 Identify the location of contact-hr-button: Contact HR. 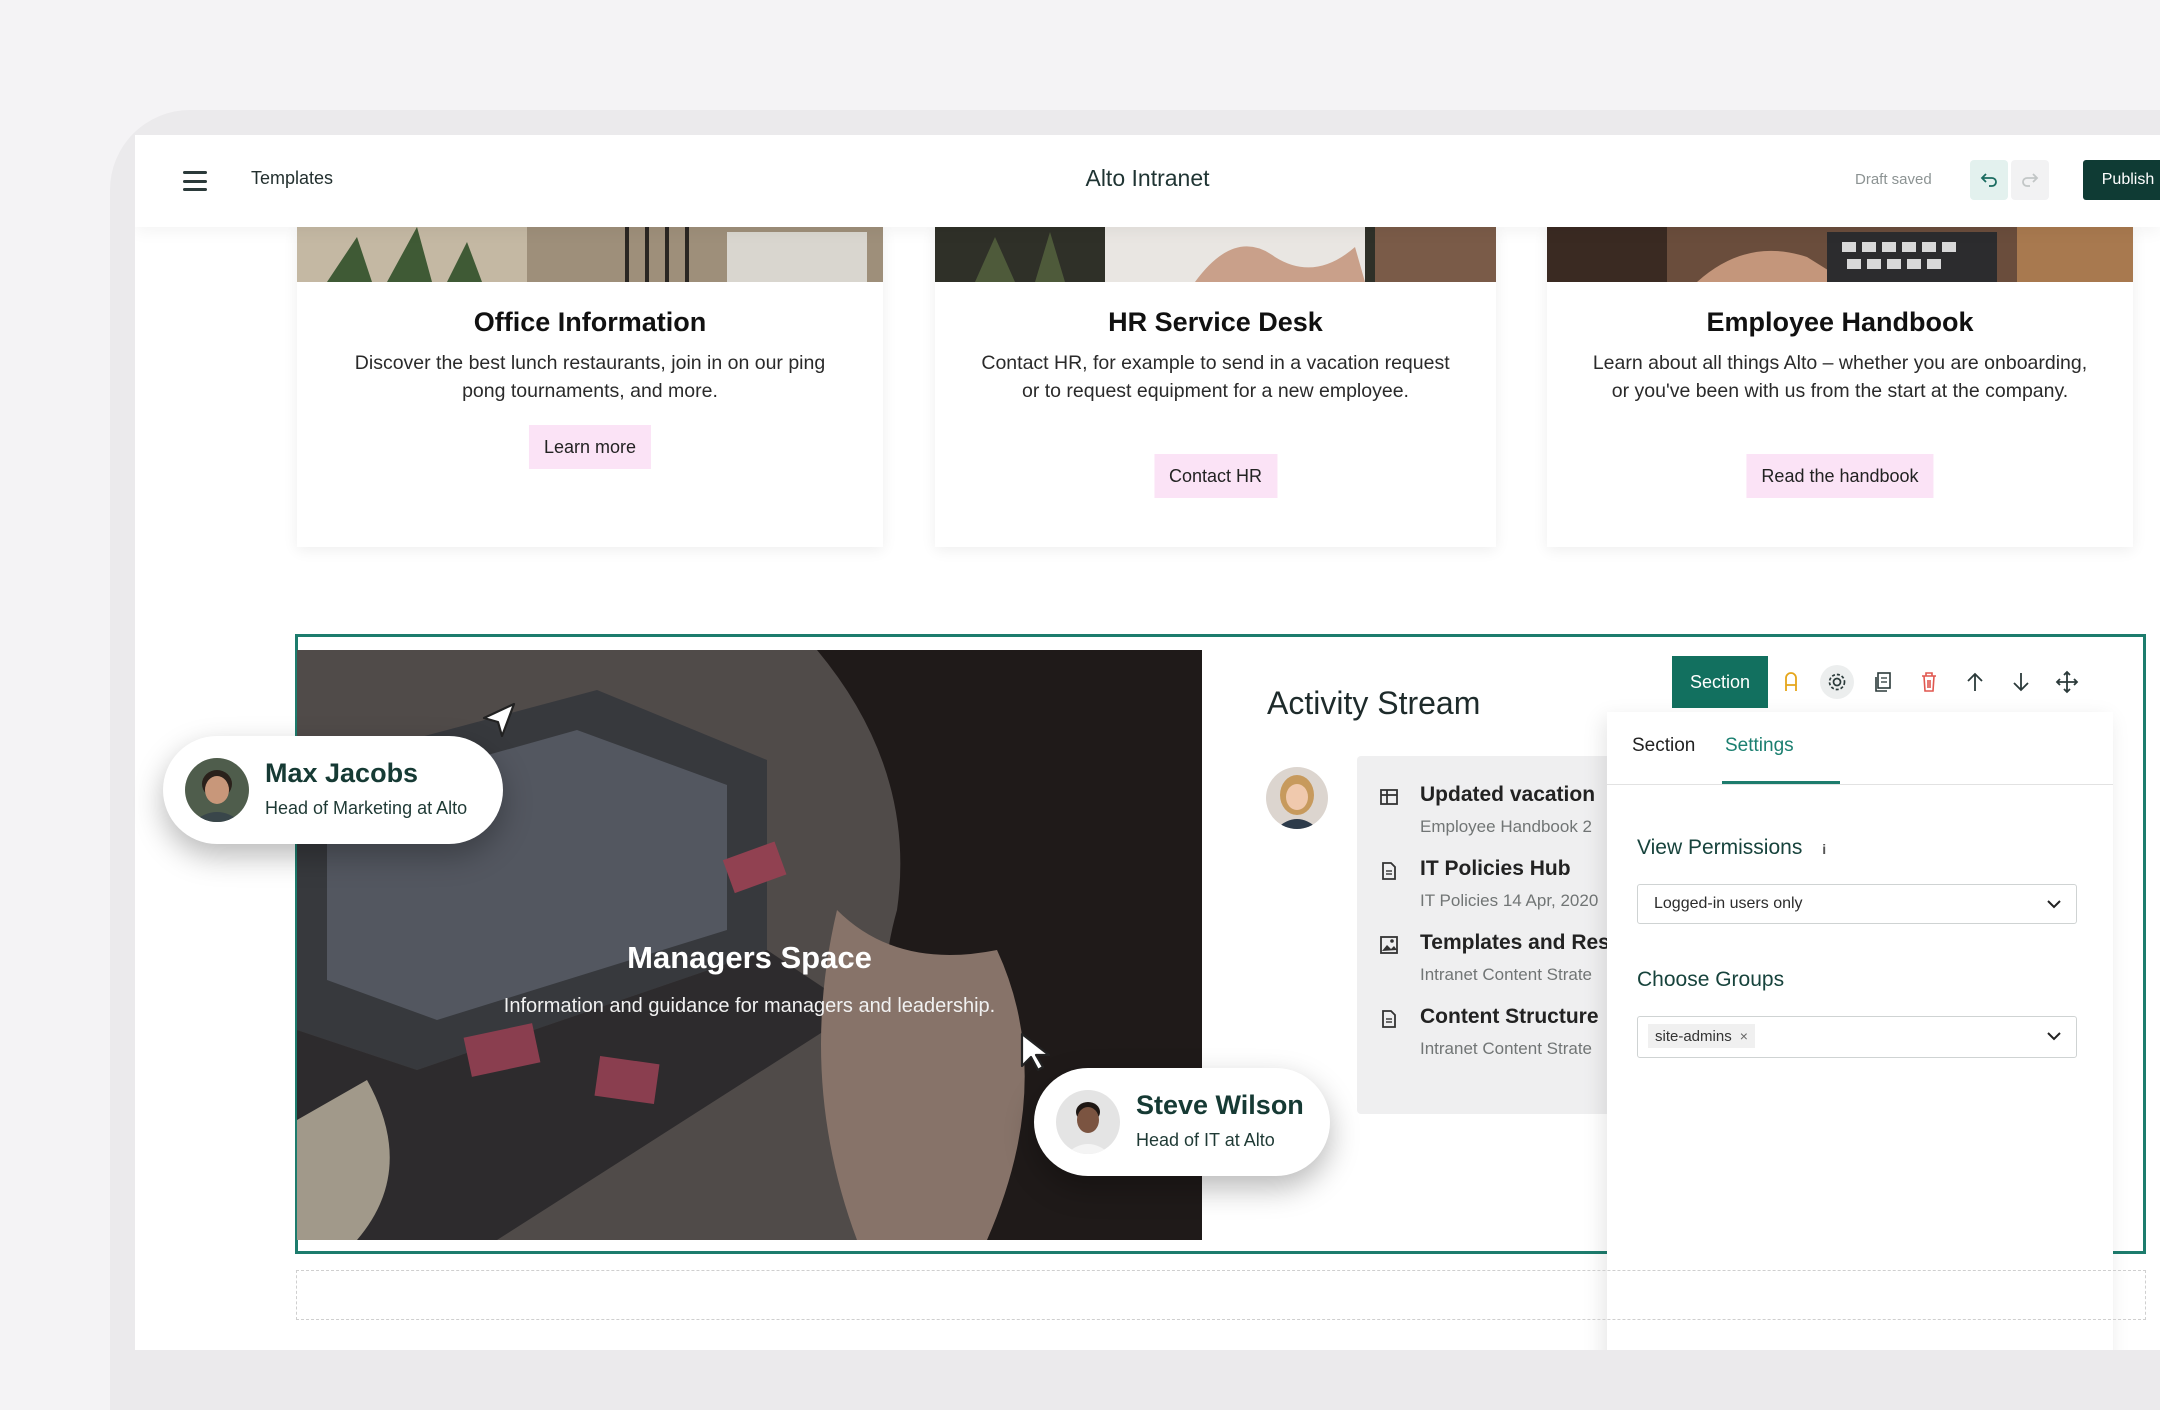
(1215, 476).